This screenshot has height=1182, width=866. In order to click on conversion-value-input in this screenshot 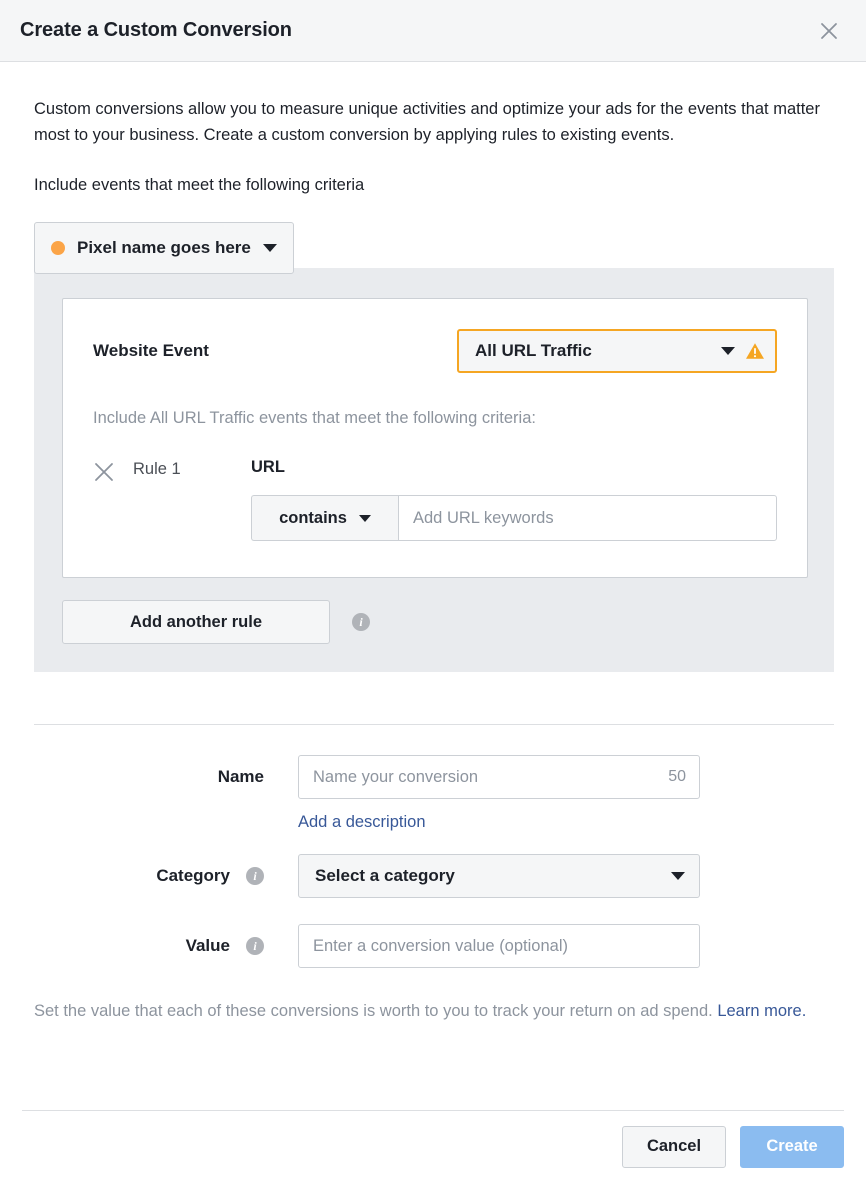, I will do `click(499, 946)`.